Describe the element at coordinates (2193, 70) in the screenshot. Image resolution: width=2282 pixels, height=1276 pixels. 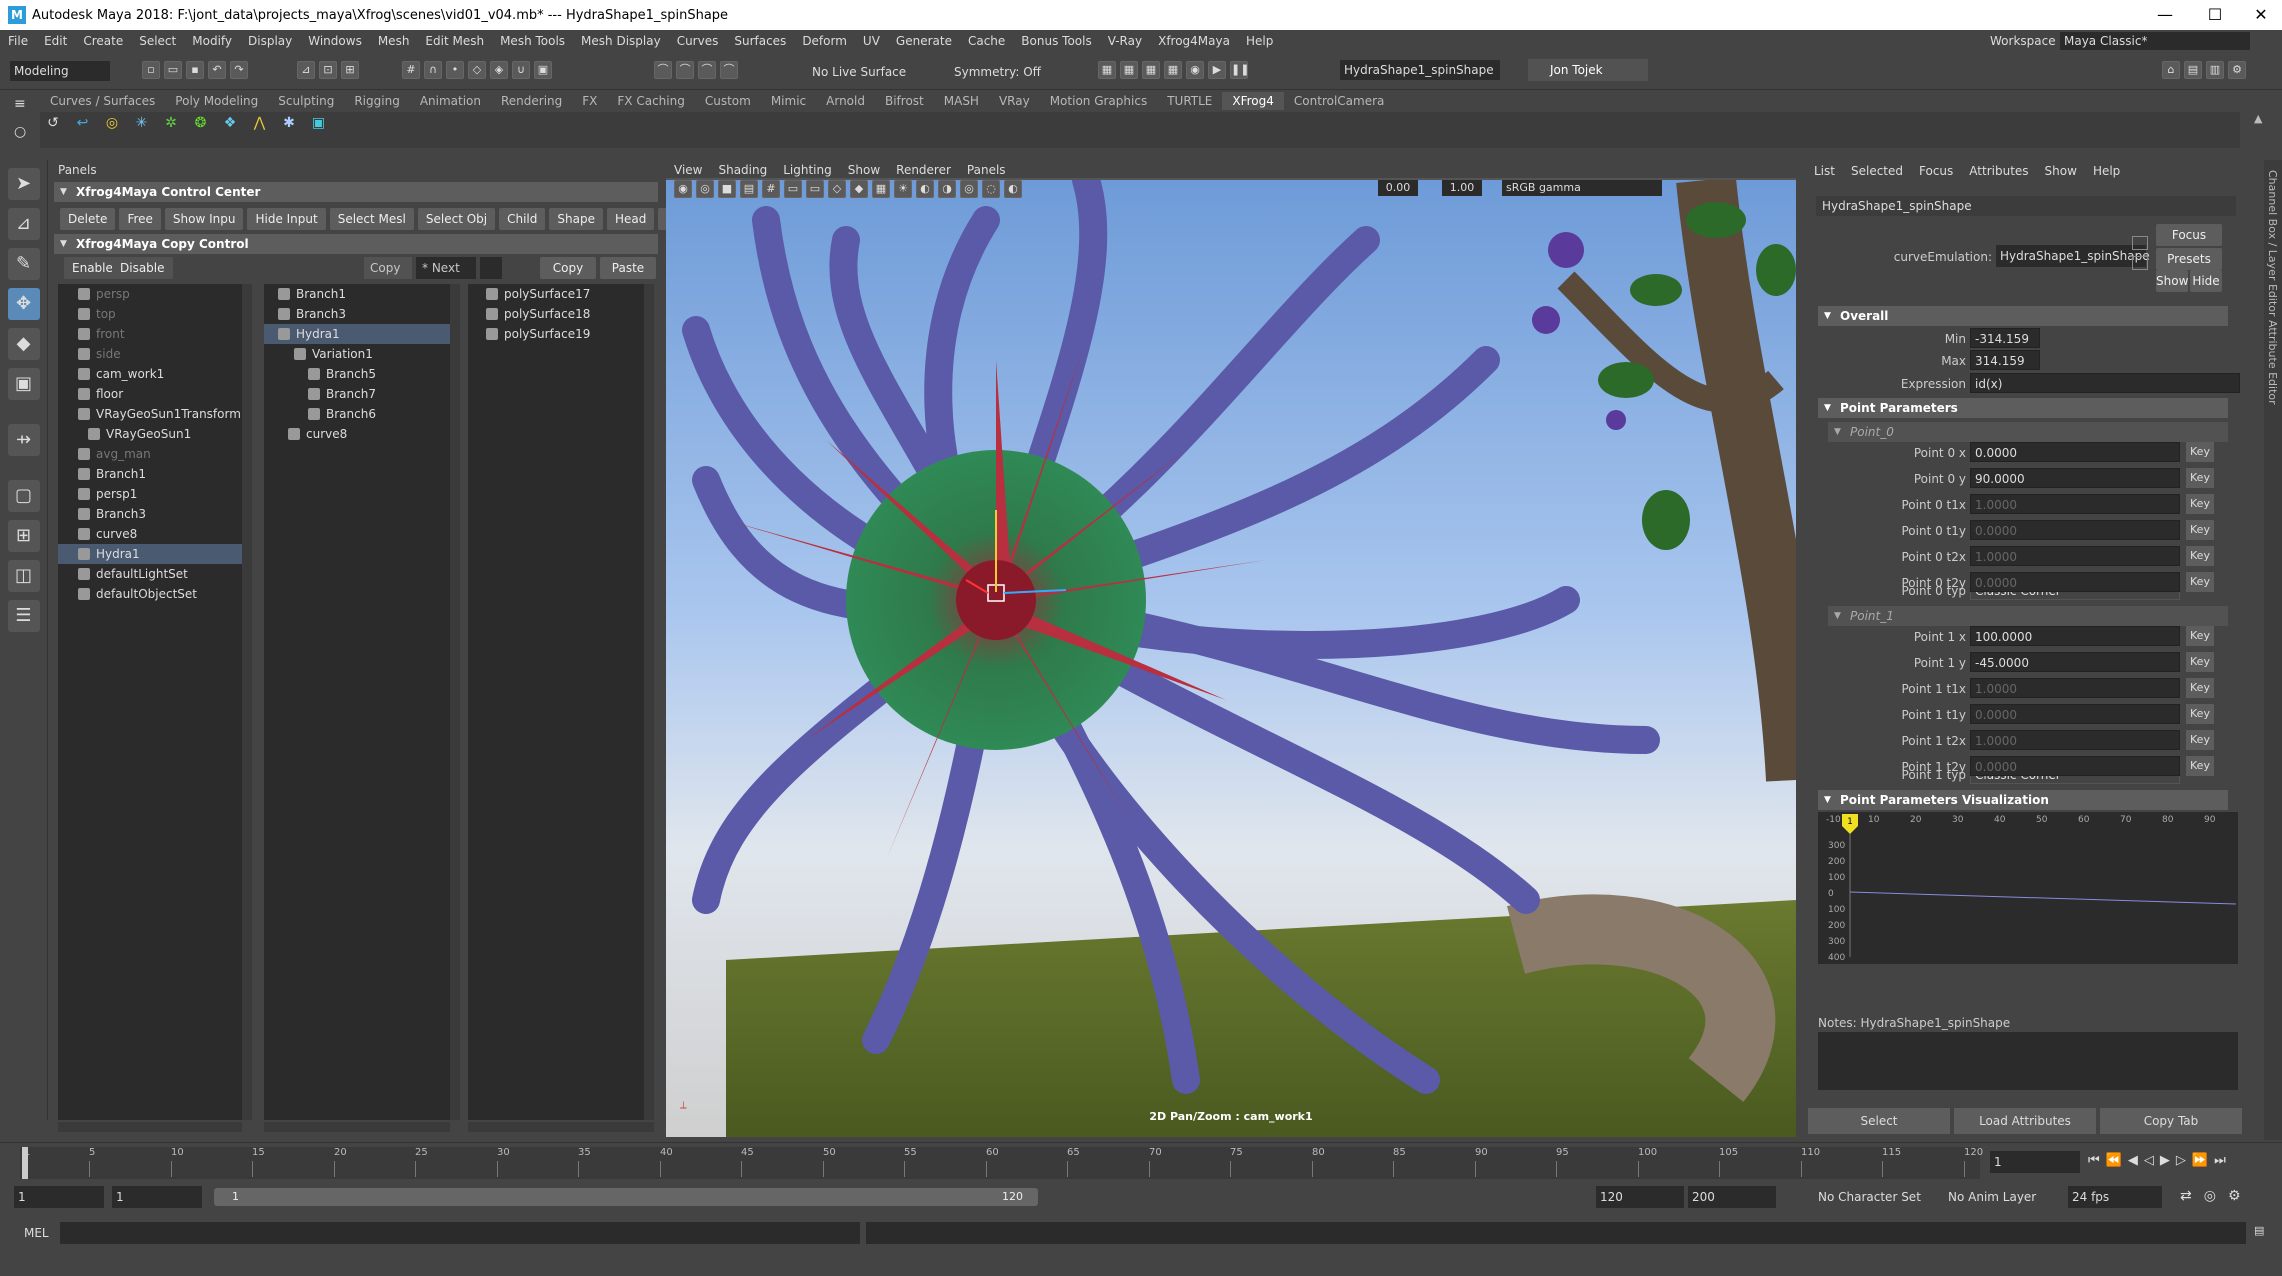
I see `channel-box-icon: ▤` at that location.